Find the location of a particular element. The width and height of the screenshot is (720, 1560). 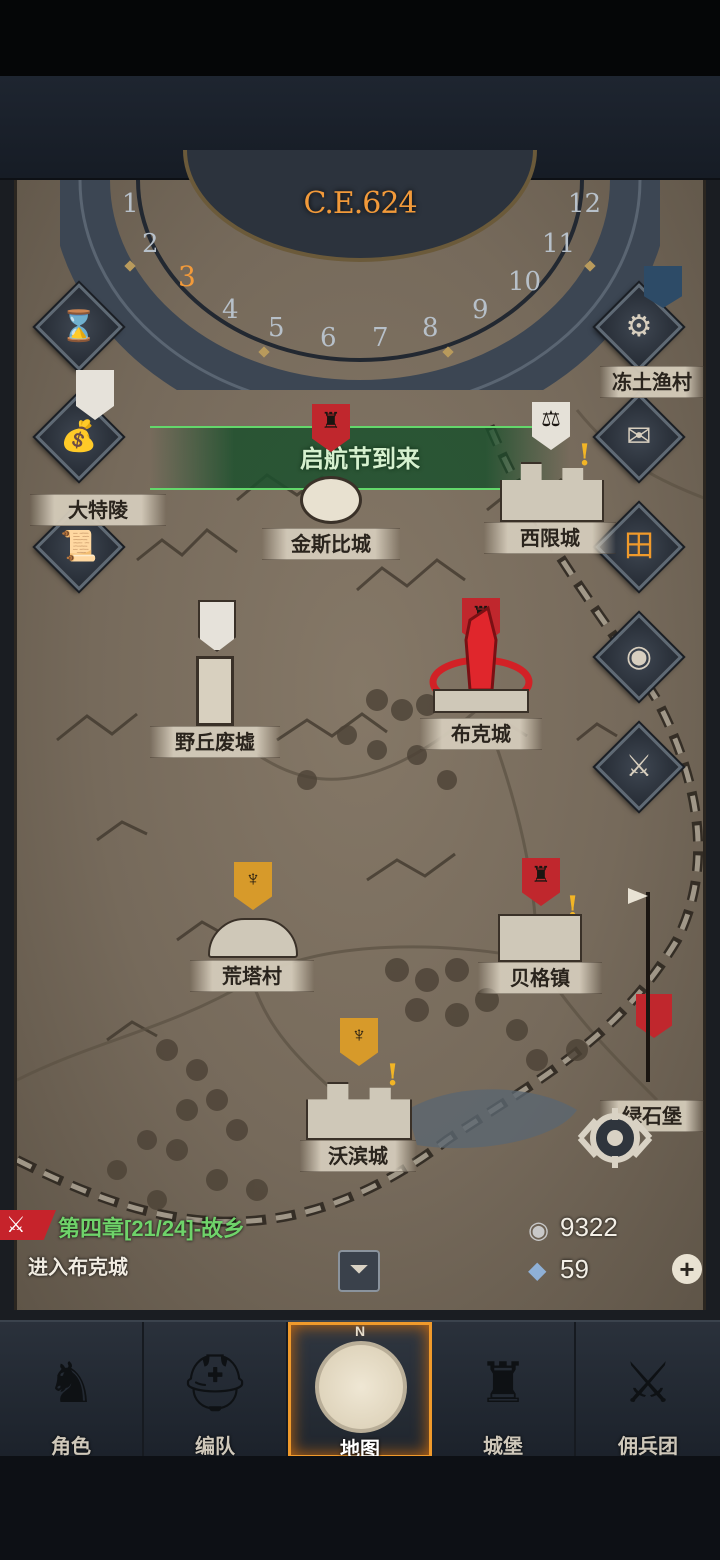

nav-tab-formation: ⛑ 编队 is located at coordinates (216, 1390).